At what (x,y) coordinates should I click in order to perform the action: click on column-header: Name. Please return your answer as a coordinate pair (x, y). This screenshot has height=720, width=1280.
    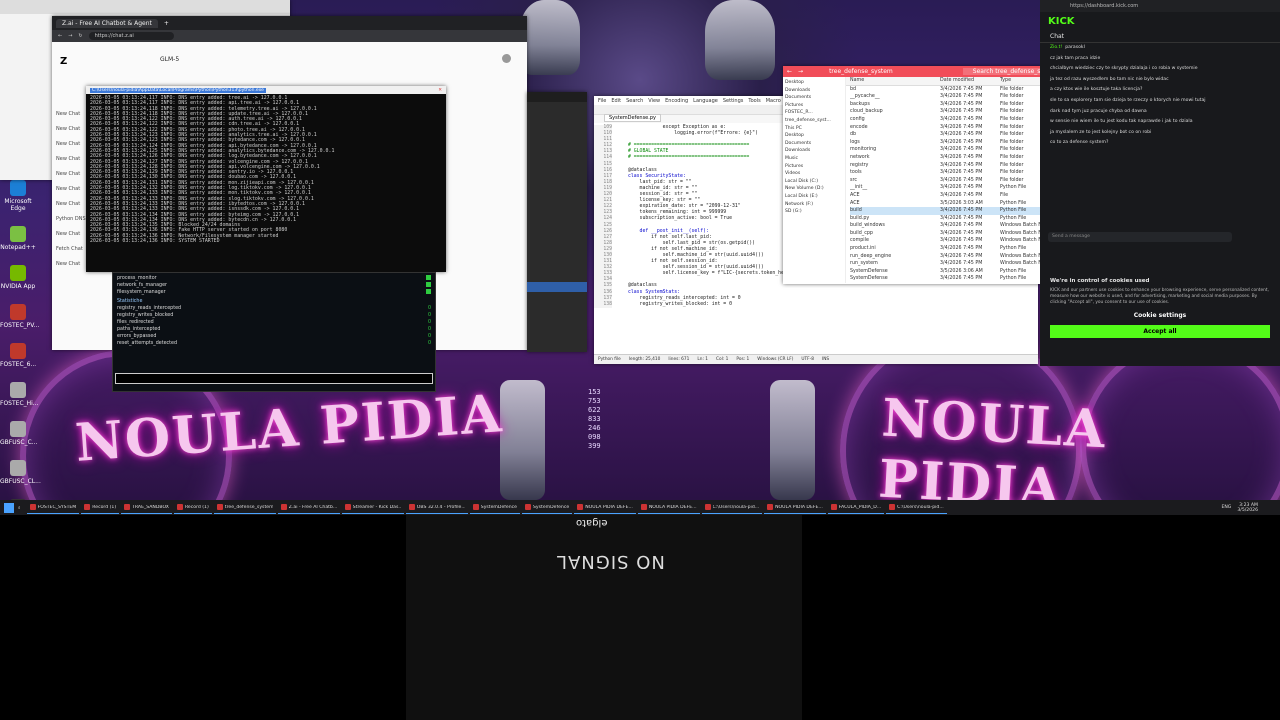
    Looking at the image, I should click on (895, 81).